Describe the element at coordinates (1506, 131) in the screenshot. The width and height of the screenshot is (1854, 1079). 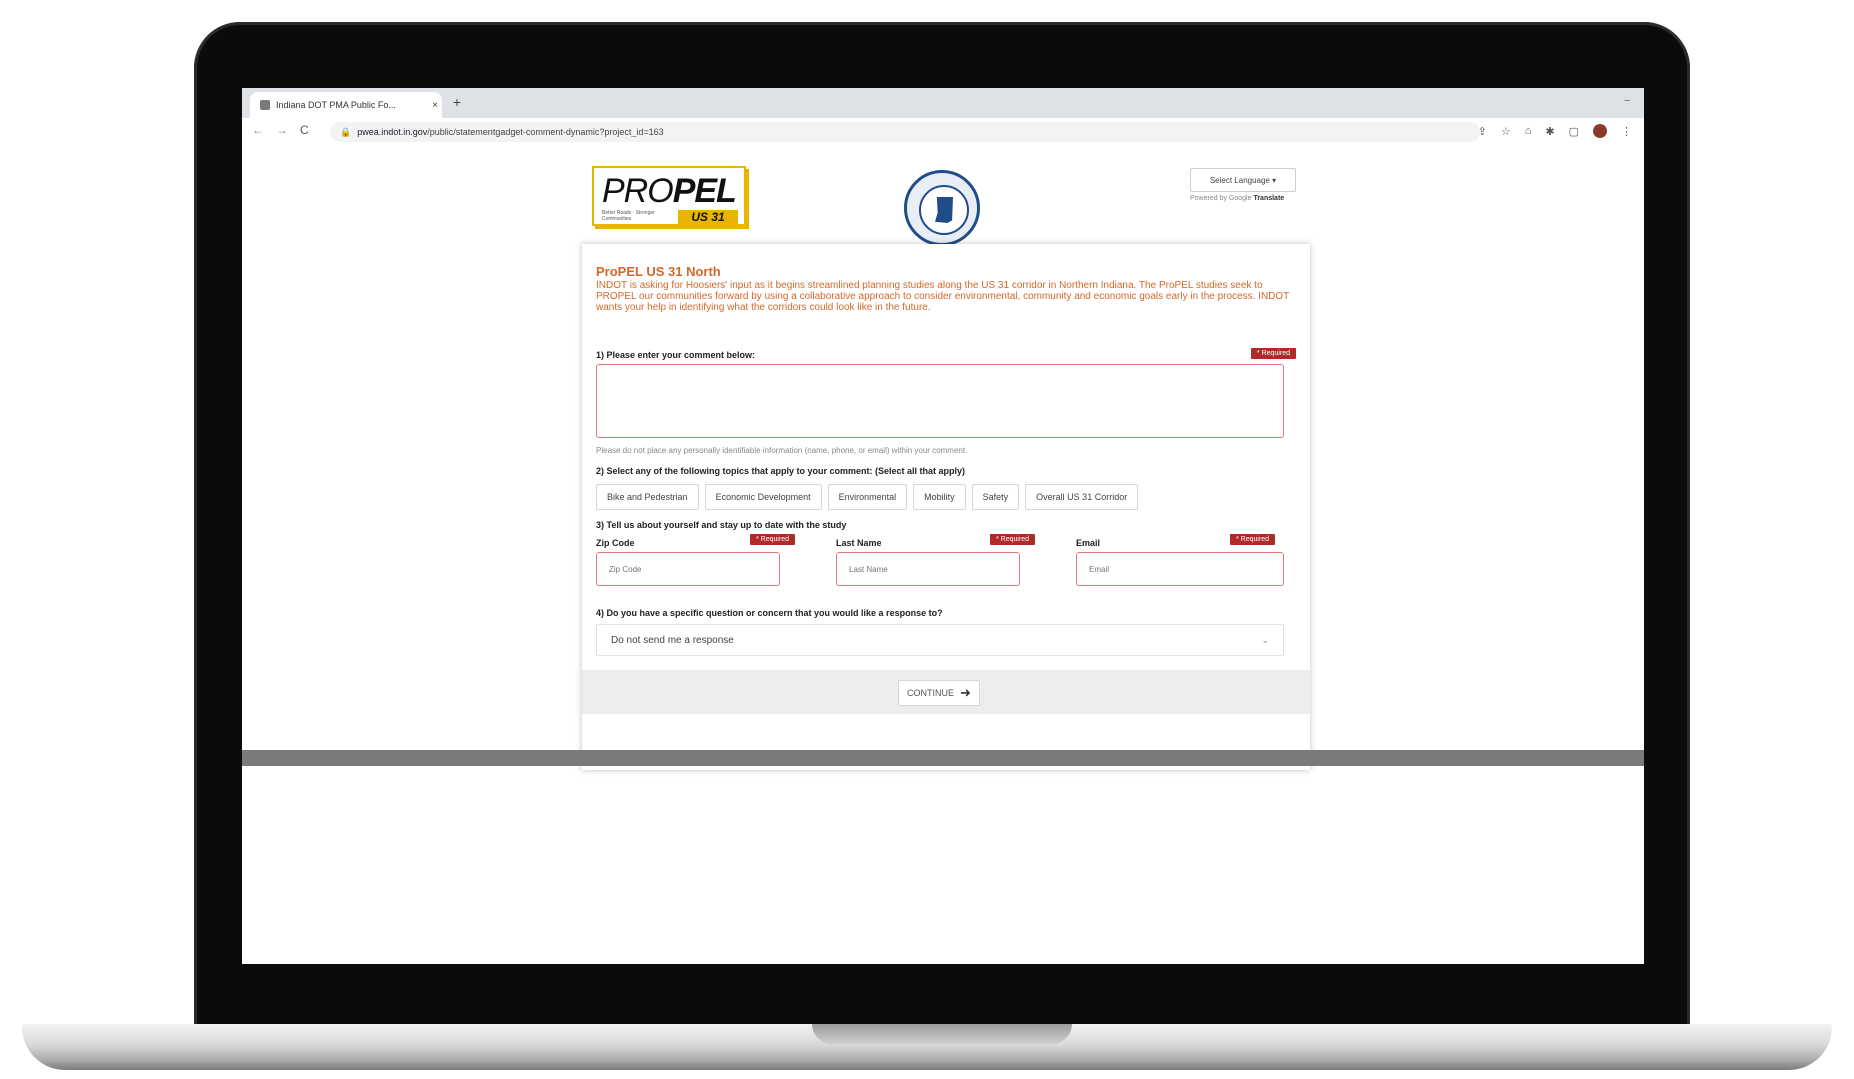
I see `bookmark-star-icon: ☆` at that location.